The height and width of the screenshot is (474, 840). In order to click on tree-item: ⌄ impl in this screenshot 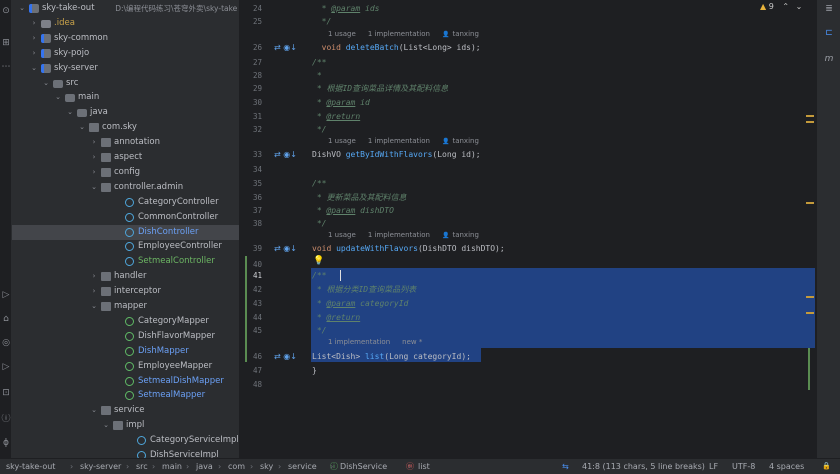, I will do `click(125, 425)`.